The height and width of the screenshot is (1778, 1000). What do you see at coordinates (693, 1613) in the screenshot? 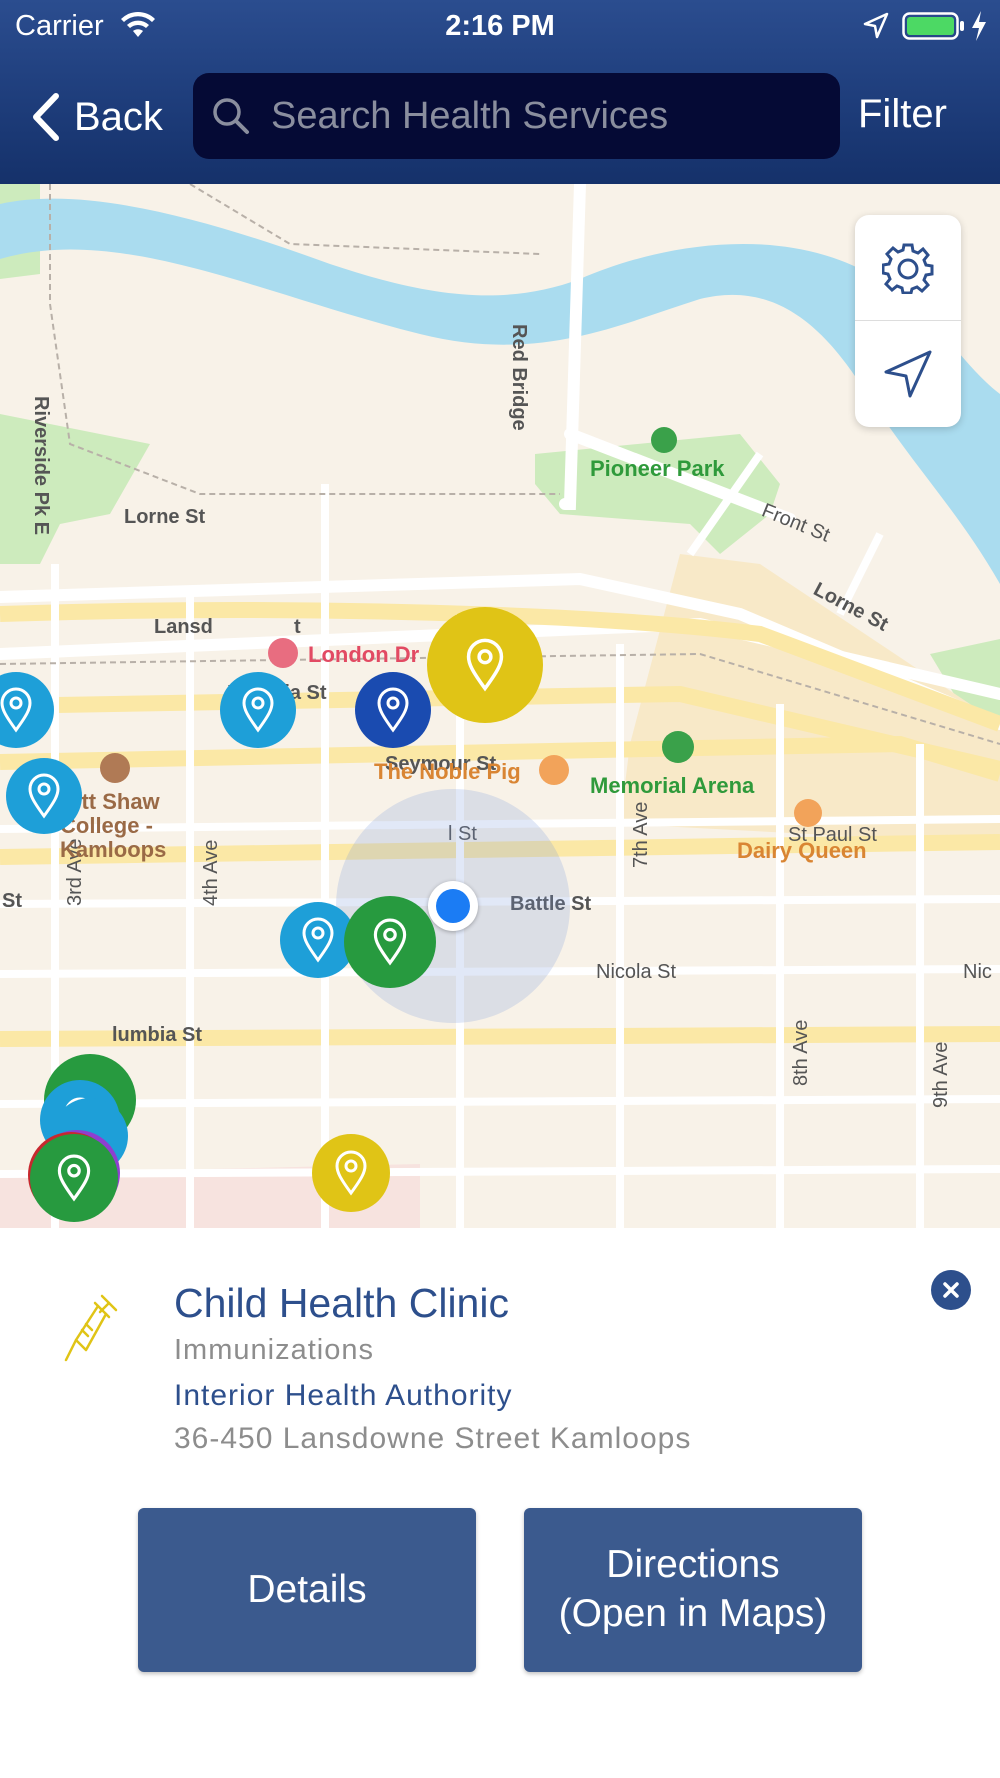
I see `directions-label-line2: (Open in Maps)` at bounding box center [693, 1613].